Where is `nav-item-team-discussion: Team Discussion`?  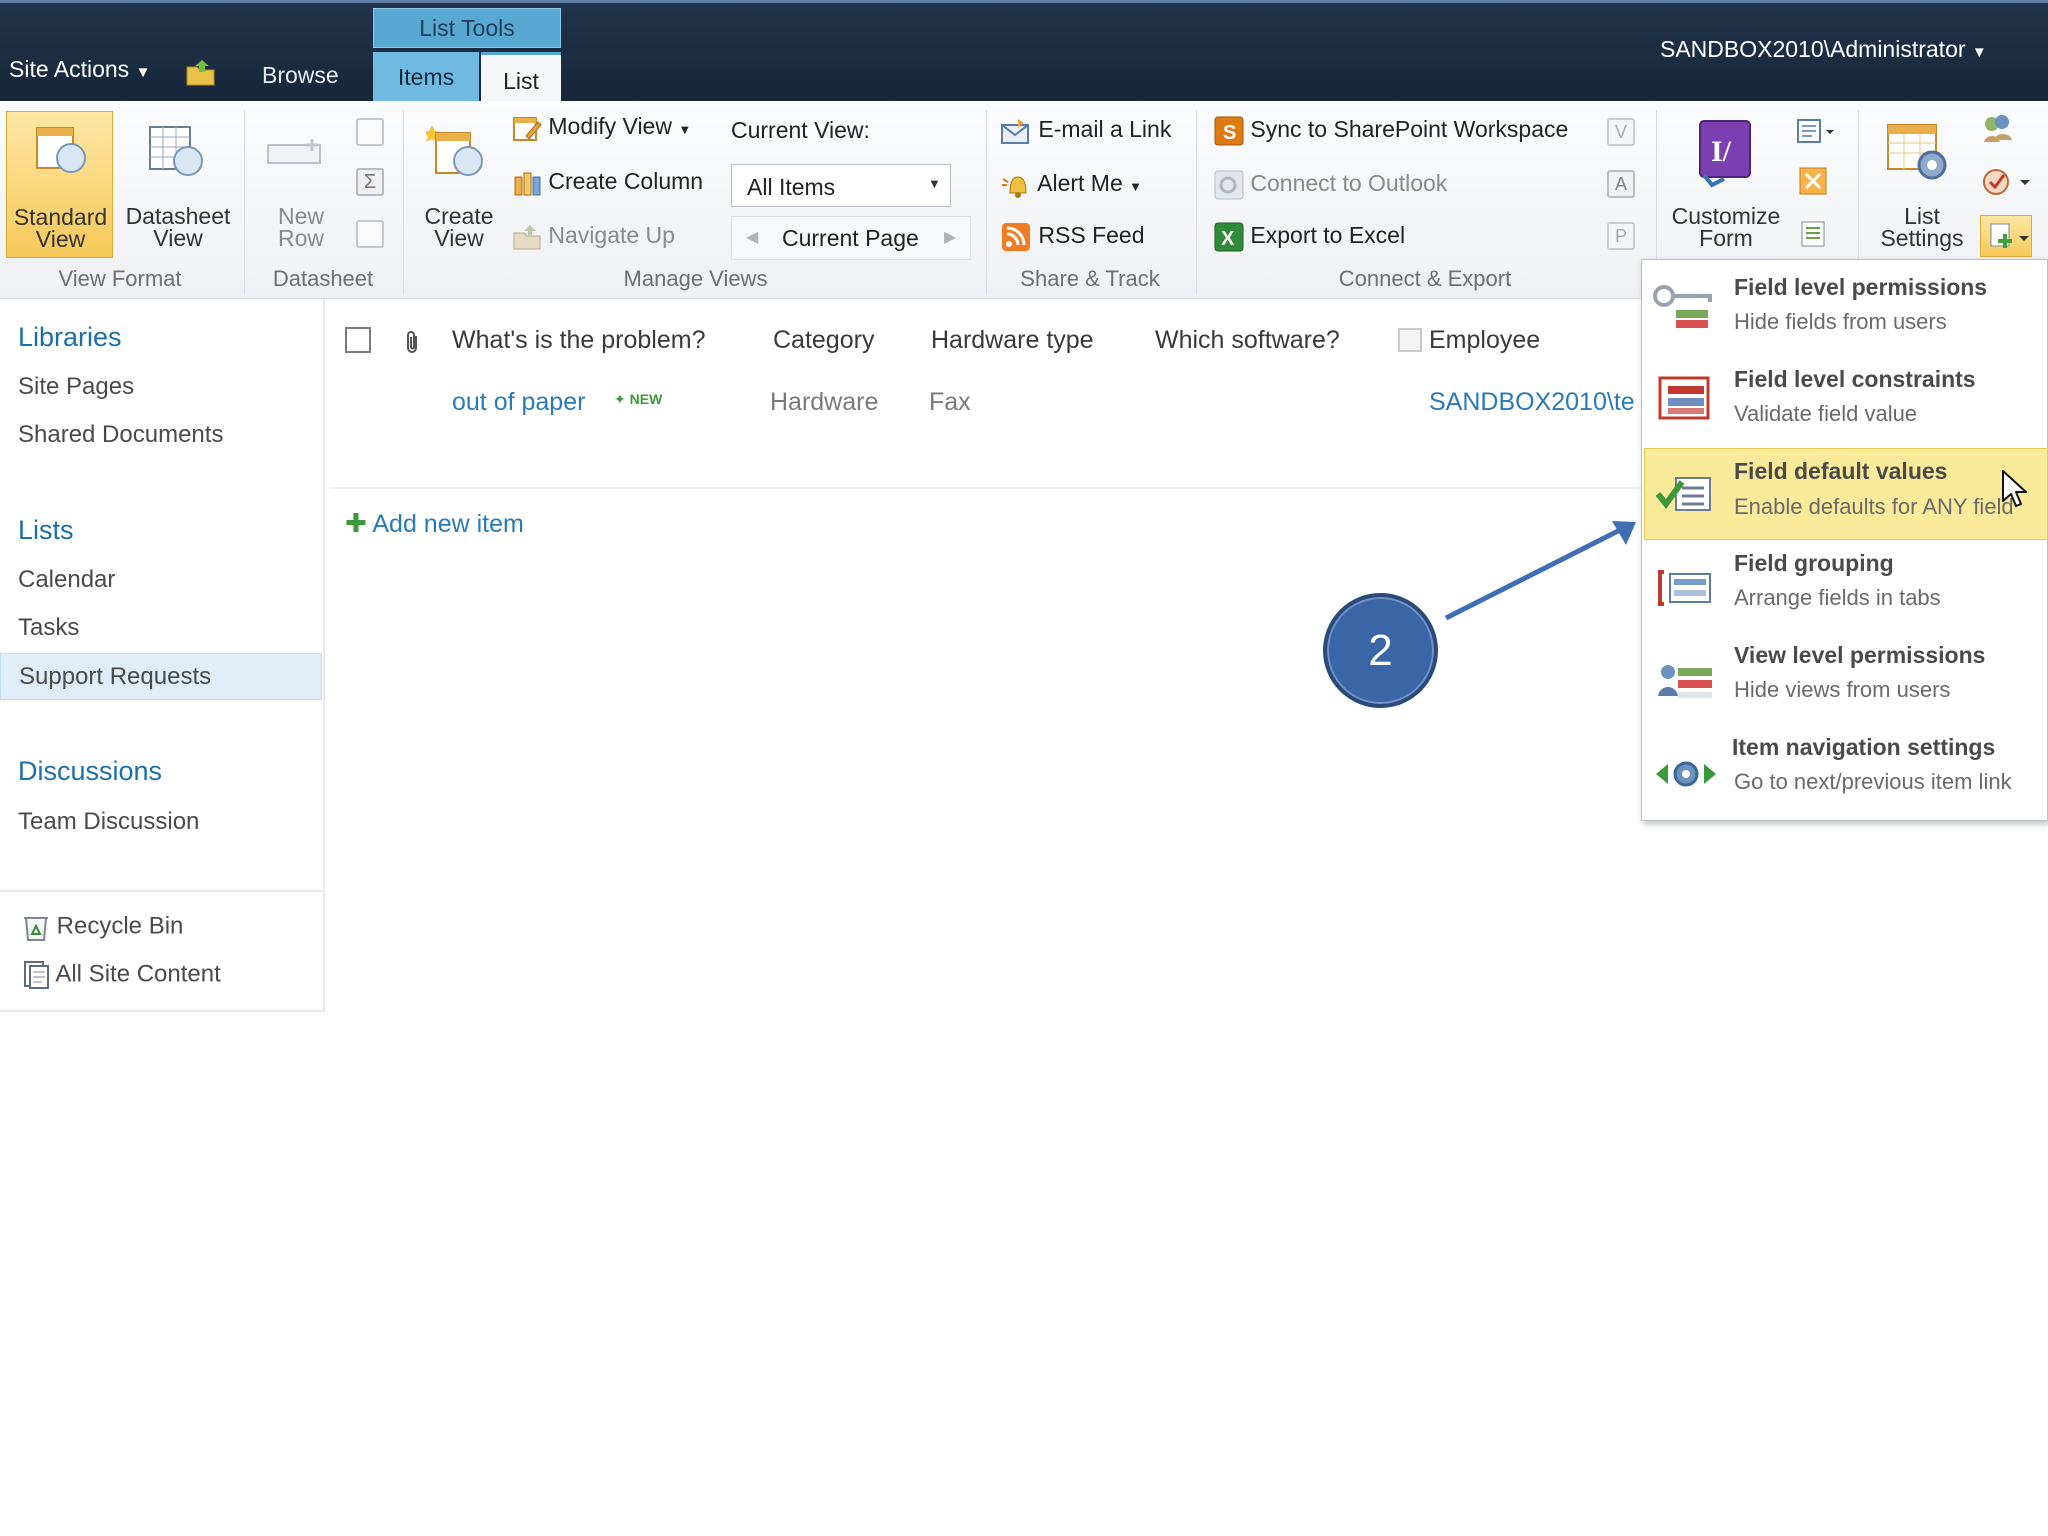 nav-item-team-discussion: Team Discussion is located at coordinates (108, 822).